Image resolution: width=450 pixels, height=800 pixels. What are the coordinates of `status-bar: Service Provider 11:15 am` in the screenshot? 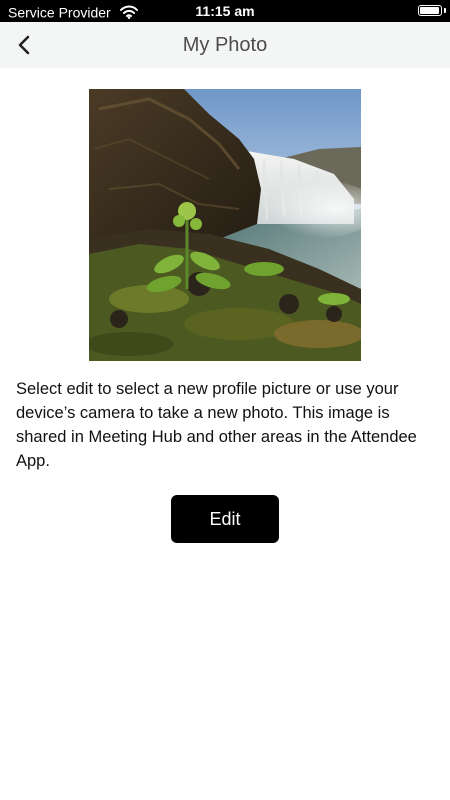 It's located at (225, 11).